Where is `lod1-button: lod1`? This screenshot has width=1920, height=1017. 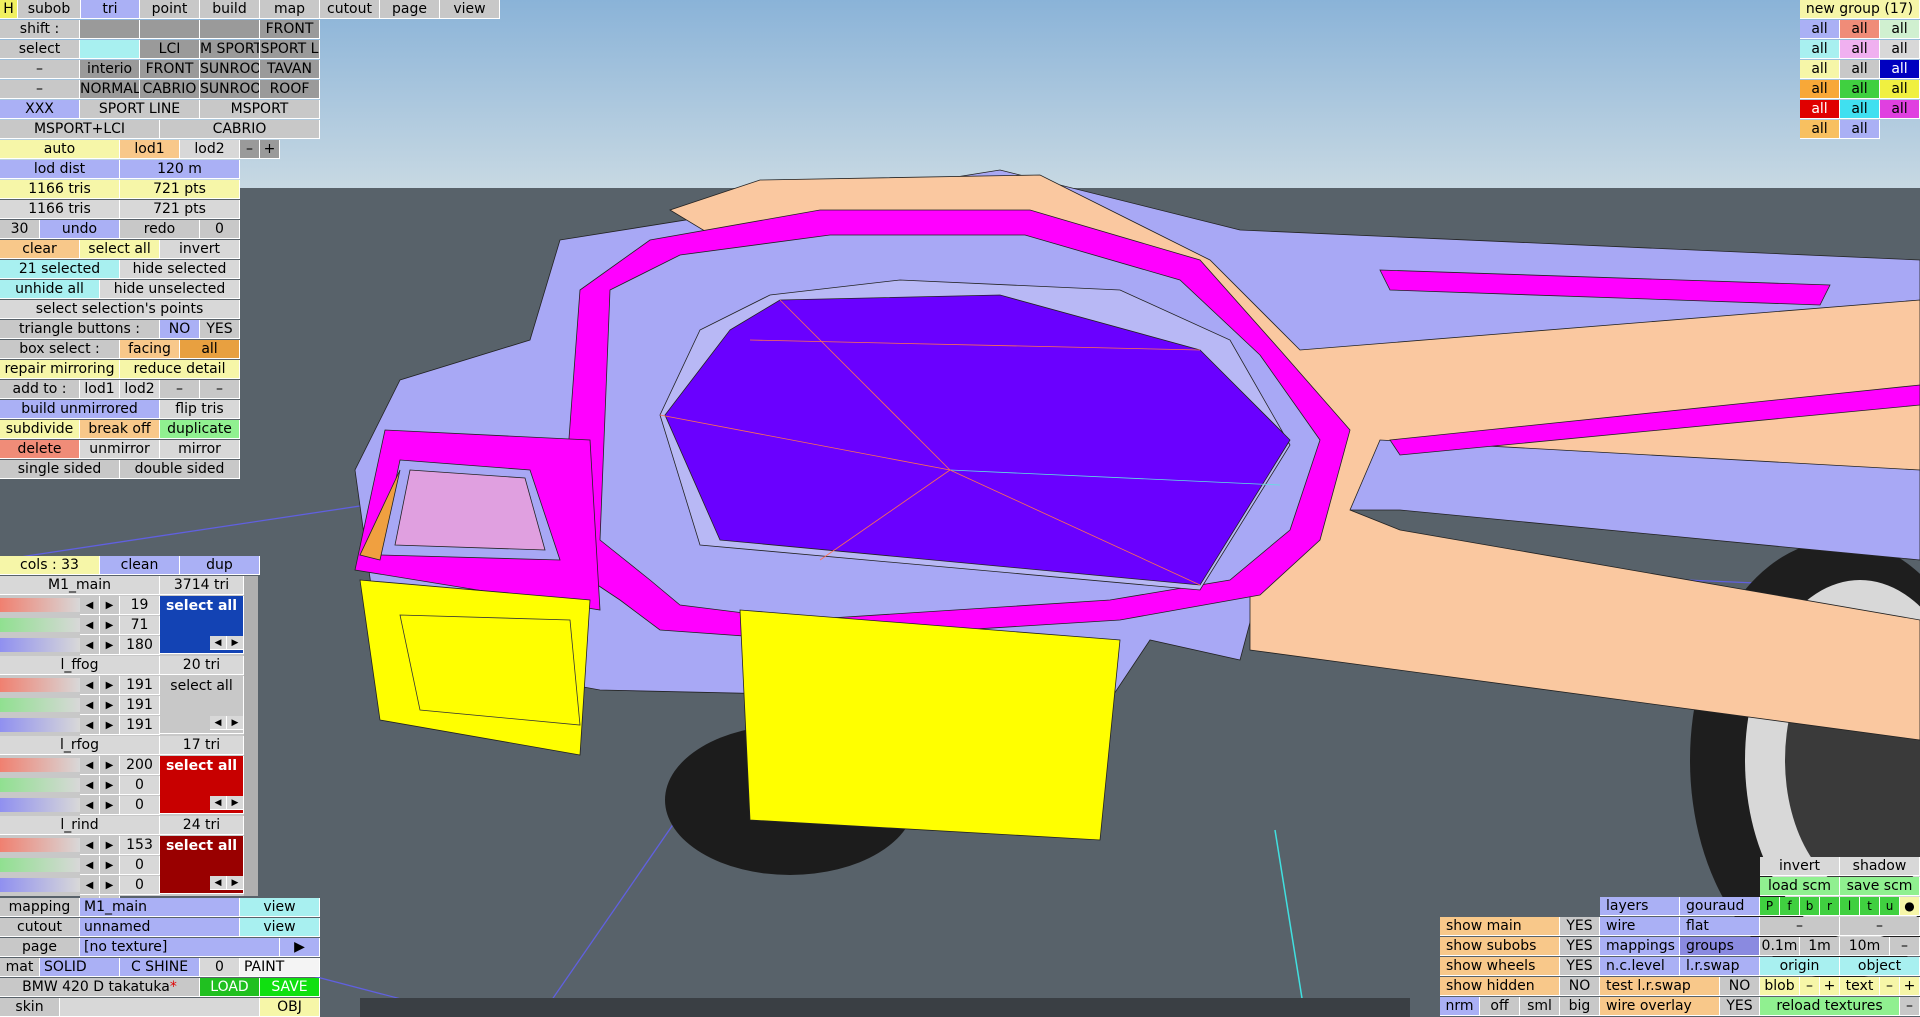
lod1-button: lod1 is located at coordinates (150, 149).